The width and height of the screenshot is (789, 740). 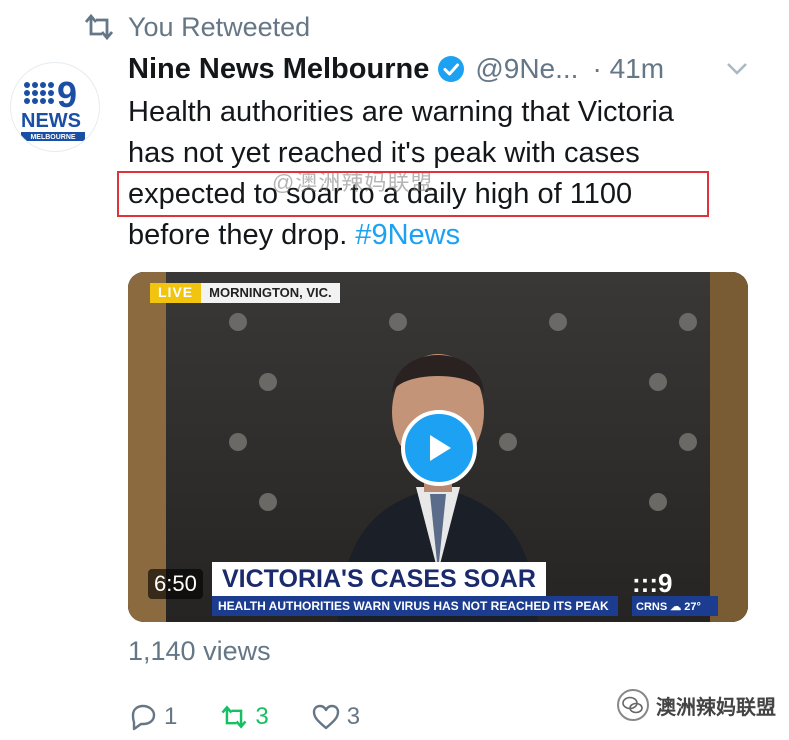 What do you see at coordinates (633, 705) in the screenshot?
I see `wechat-logo-icon` at bounding box center [633, 705].